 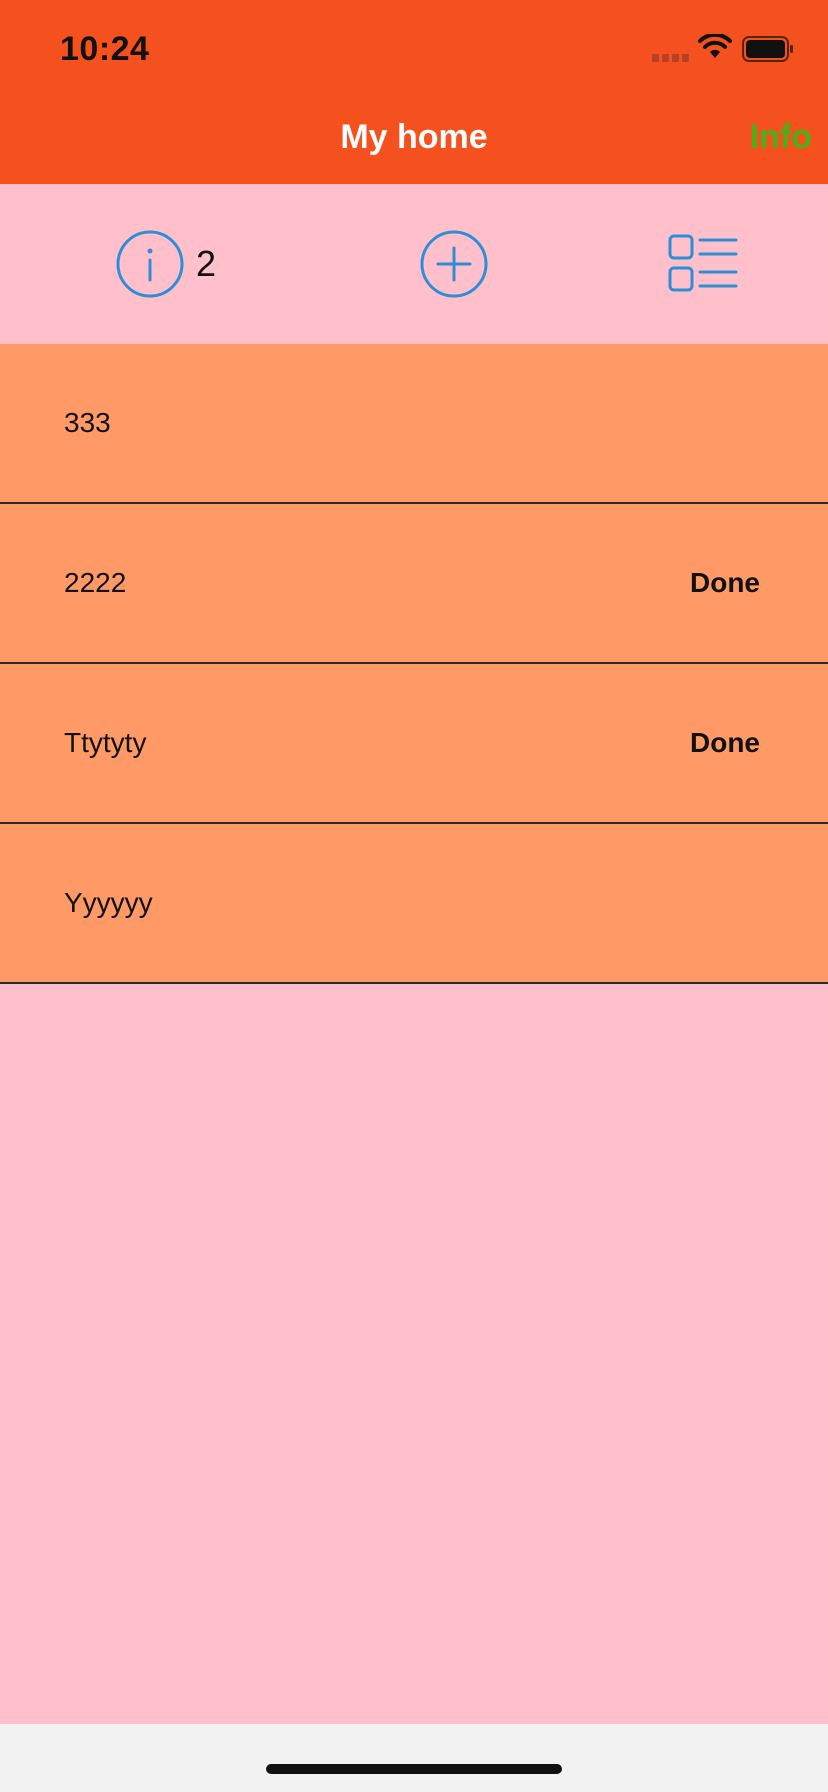 What do you see at coordinates (670, 58) in the screenshot?
I see `cellular-signal-icon` at bounding box center [670, 58].